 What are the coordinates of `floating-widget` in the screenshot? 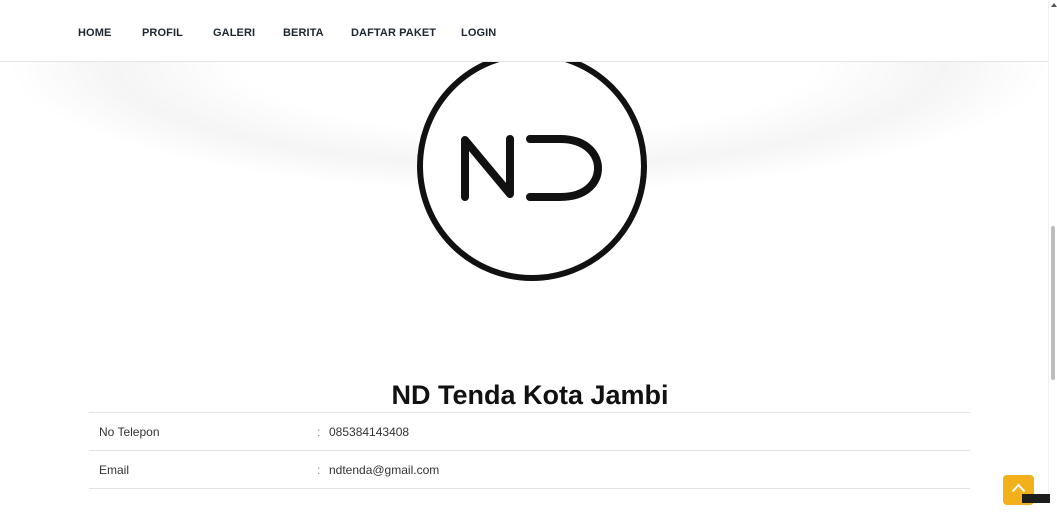 It's located at (1036, 498).